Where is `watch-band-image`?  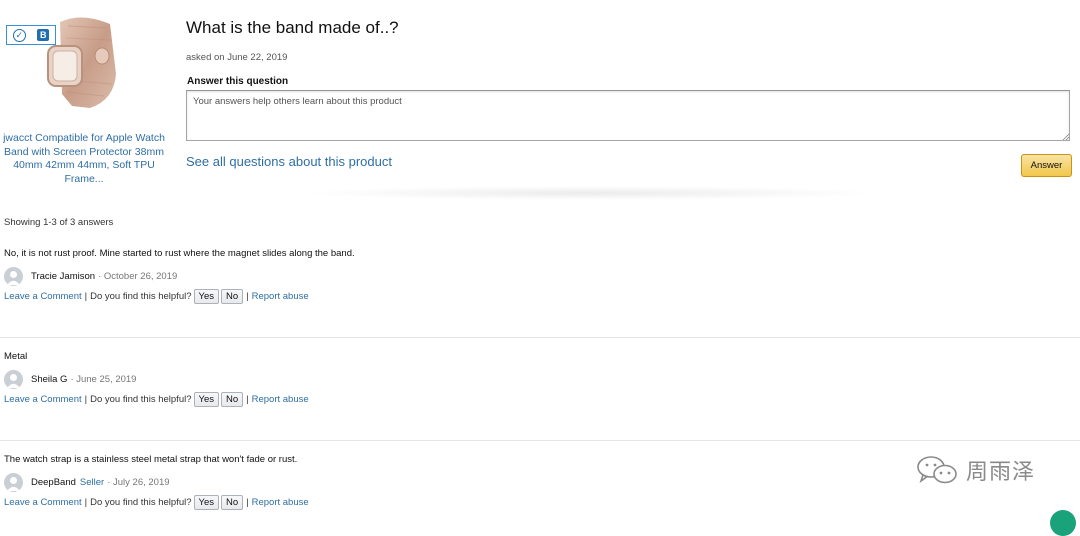
watch-band-image is located at coordinates (81, 63).